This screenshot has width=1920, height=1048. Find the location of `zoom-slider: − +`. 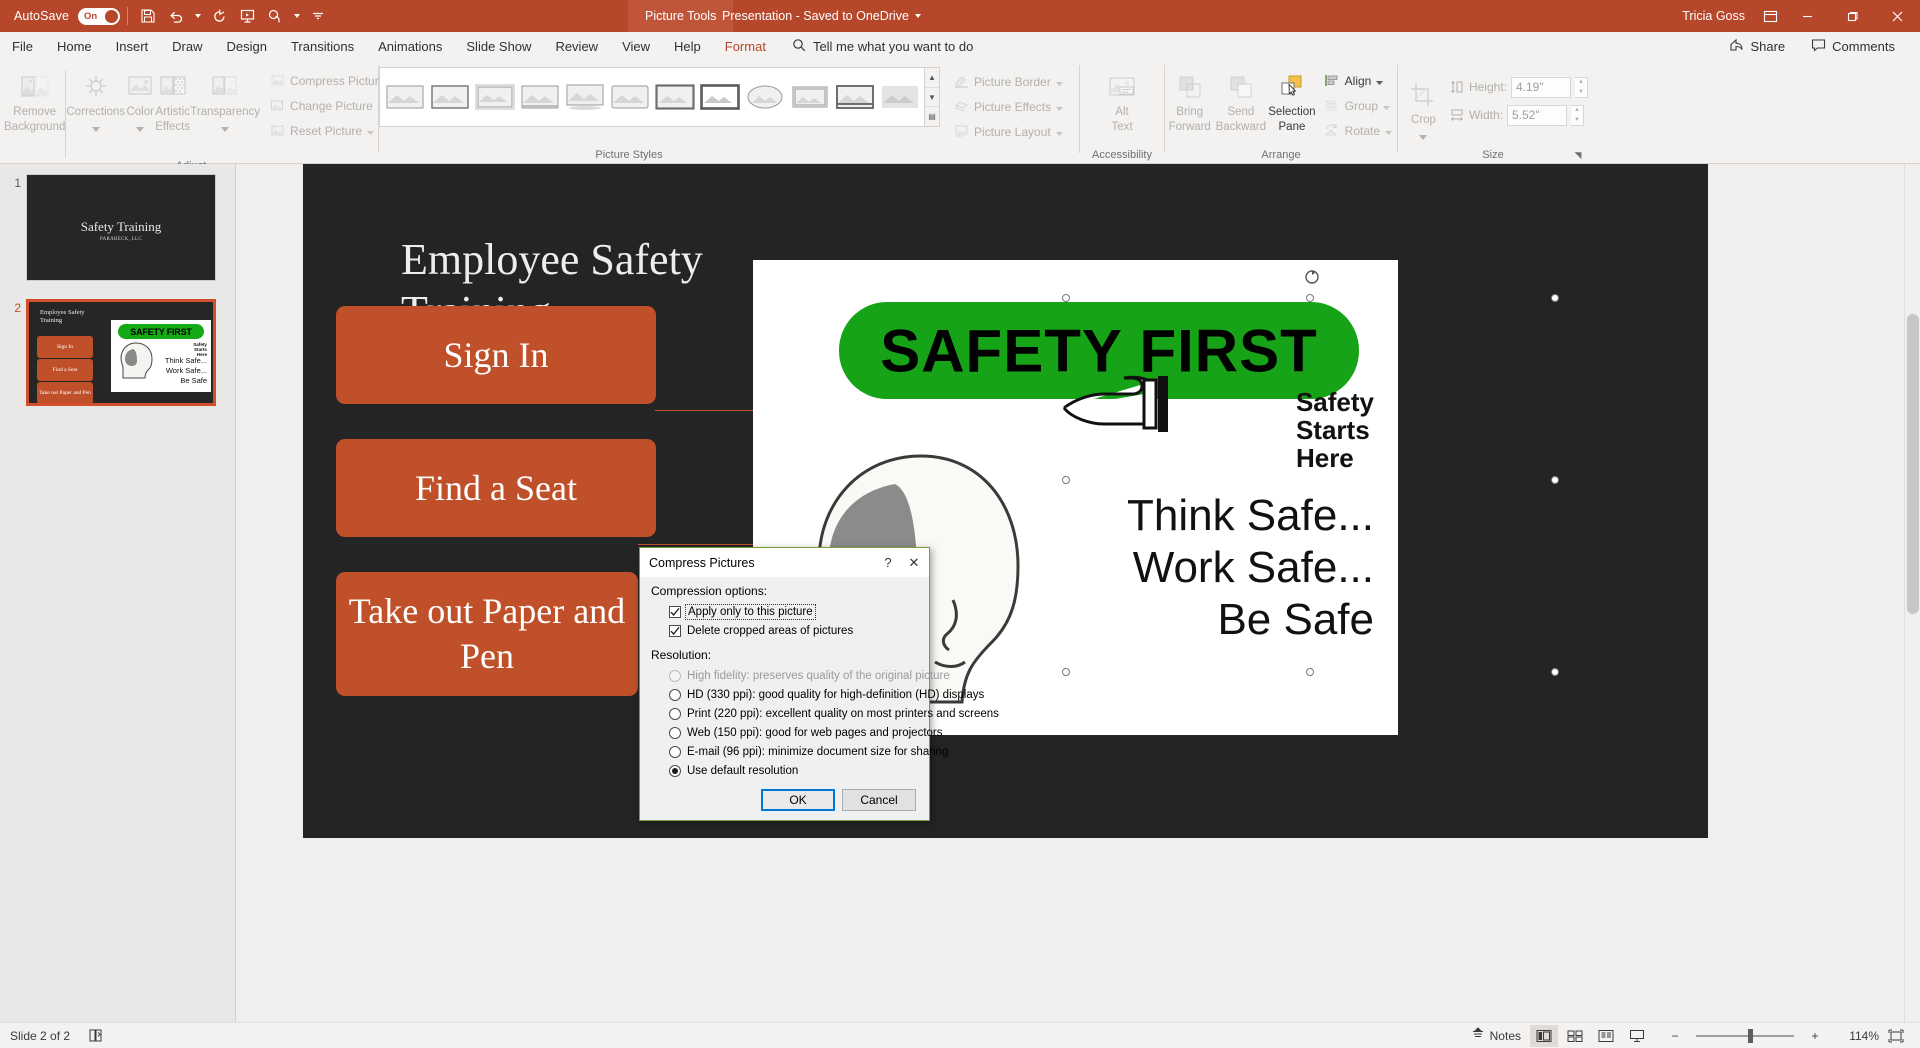

zoom-slider: − + is located at coordinates (1745, 1036).